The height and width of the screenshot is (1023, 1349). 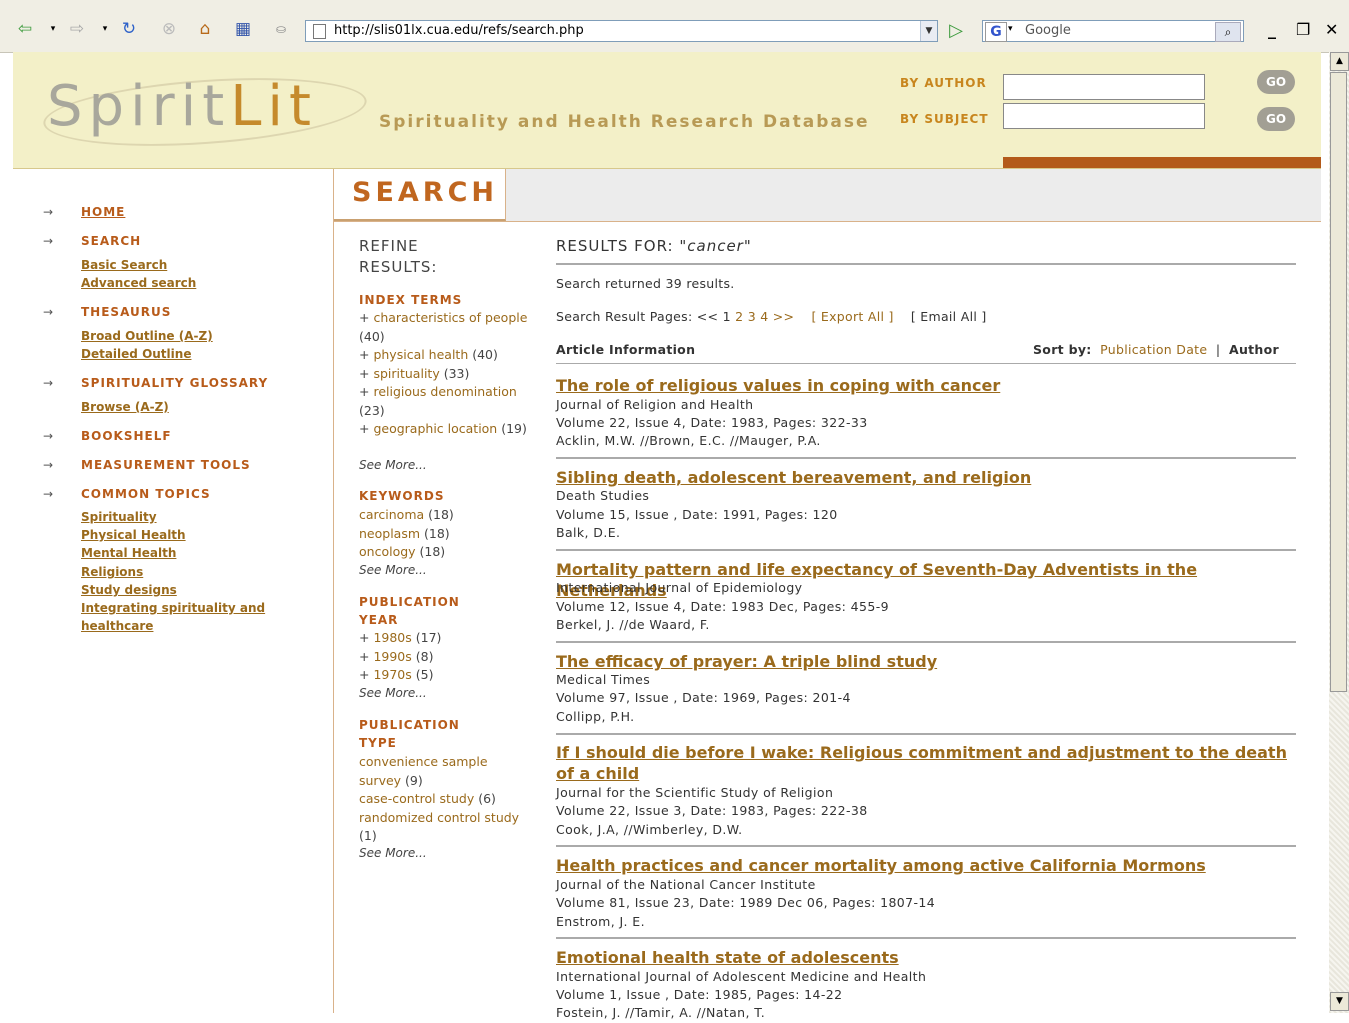 What do you see at coordinates (112, 572) in the screenshot?
I see `topic-link: Religions` at bounding box center [112, 572].